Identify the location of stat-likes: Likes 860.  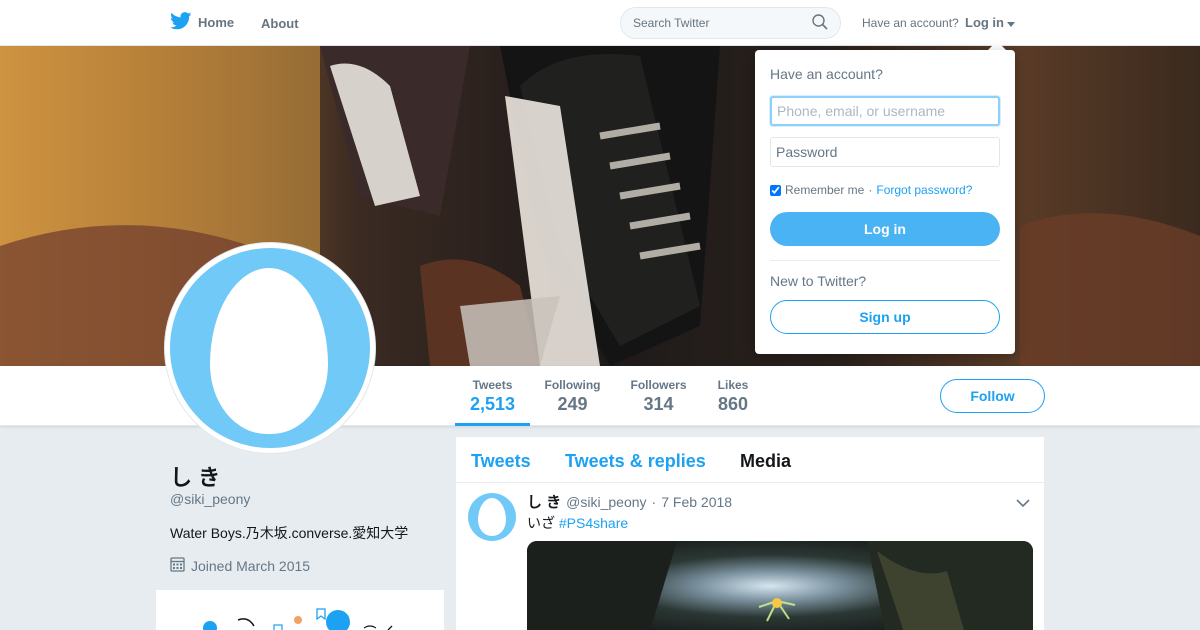
(733, 396).